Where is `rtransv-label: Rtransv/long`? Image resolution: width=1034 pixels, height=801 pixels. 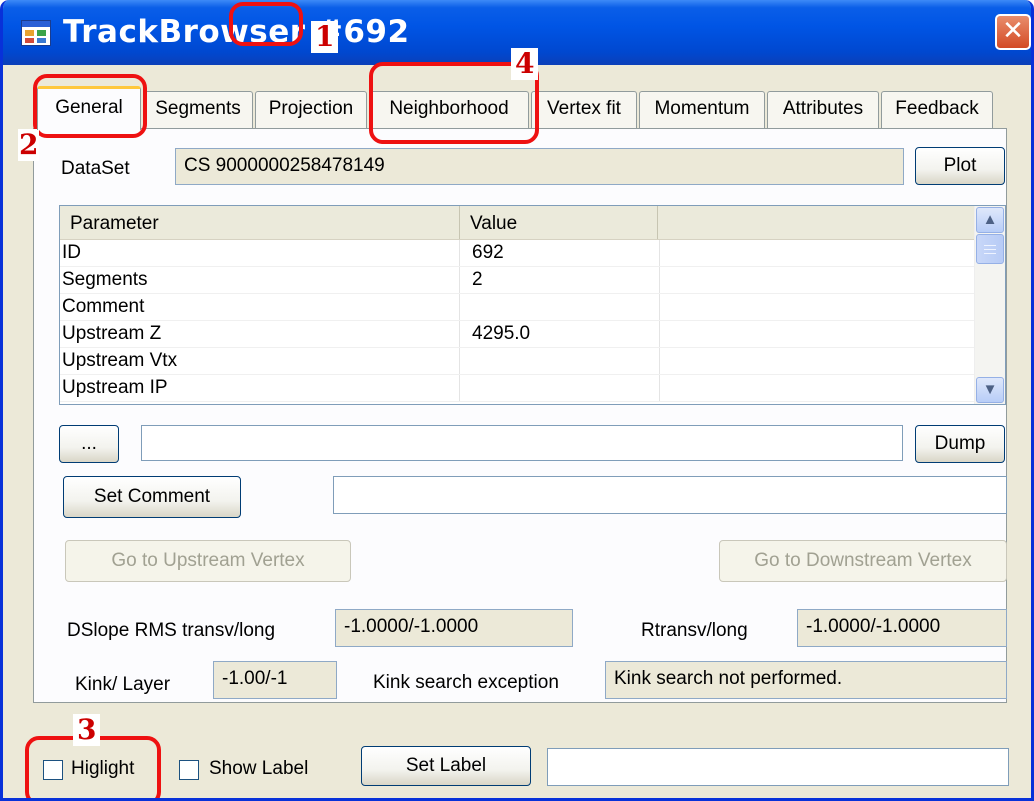 rtransv-label: Rtransv/long is located at coordinates (694, 630).